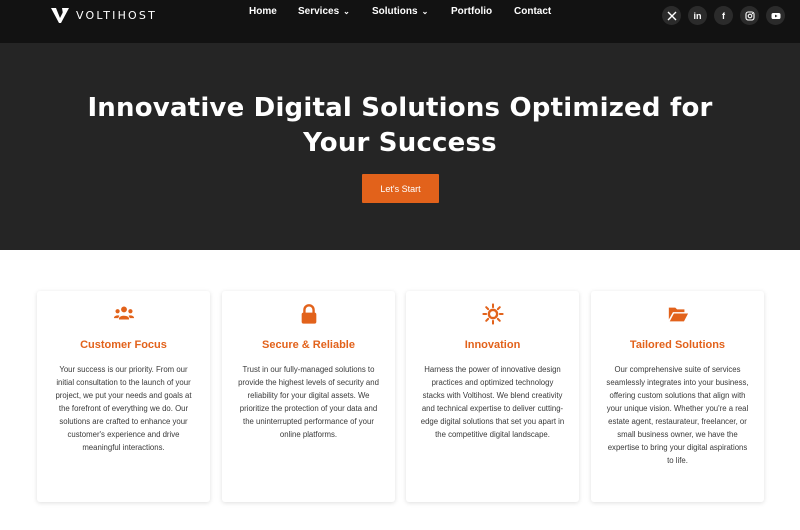  I want to click on nav-item-label: Contact, so click(533, 11).